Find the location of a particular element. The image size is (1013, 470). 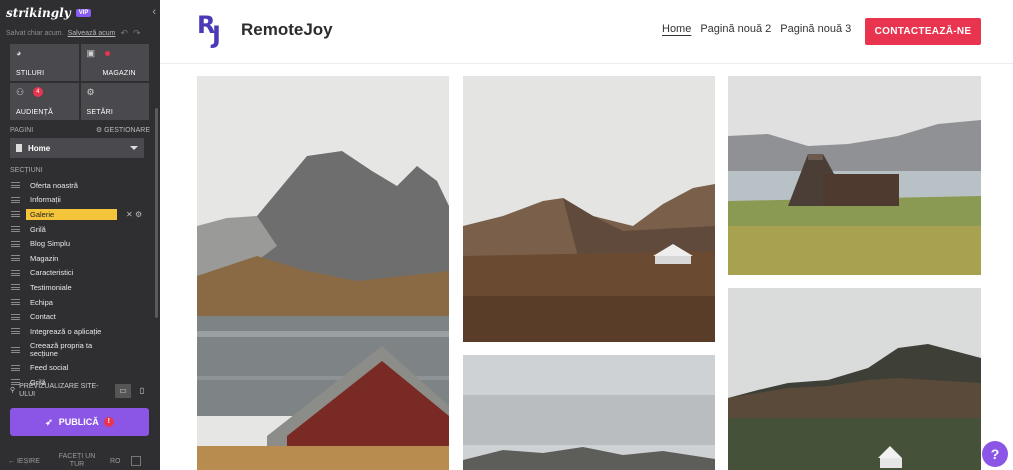

manage-pages-link: ⚙ GESTIONARE is located at coordinates (123, 130).